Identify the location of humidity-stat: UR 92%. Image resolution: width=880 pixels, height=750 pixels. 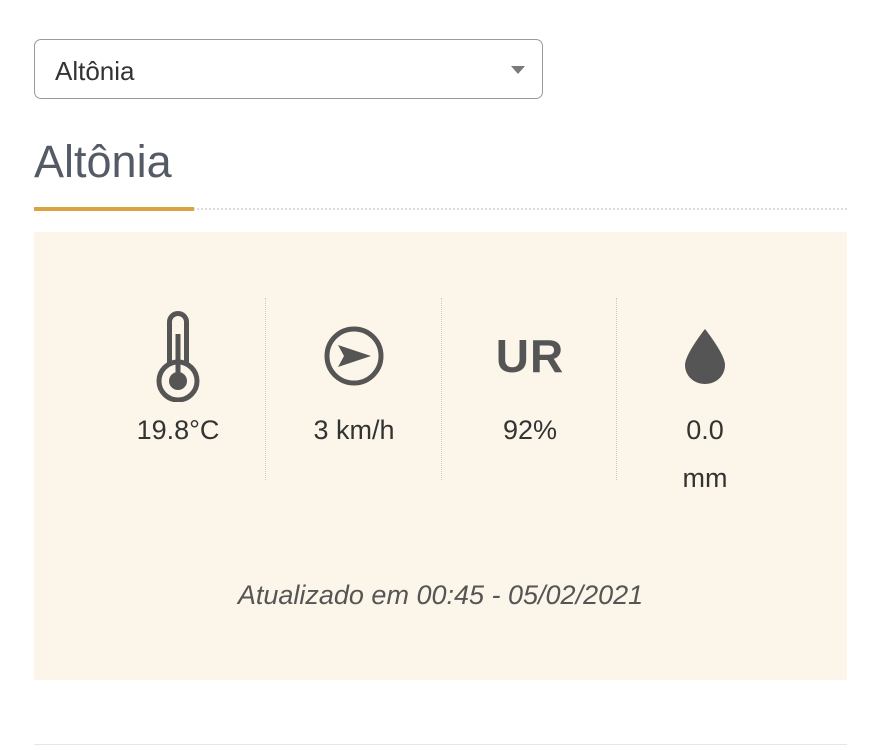
(530, 413).